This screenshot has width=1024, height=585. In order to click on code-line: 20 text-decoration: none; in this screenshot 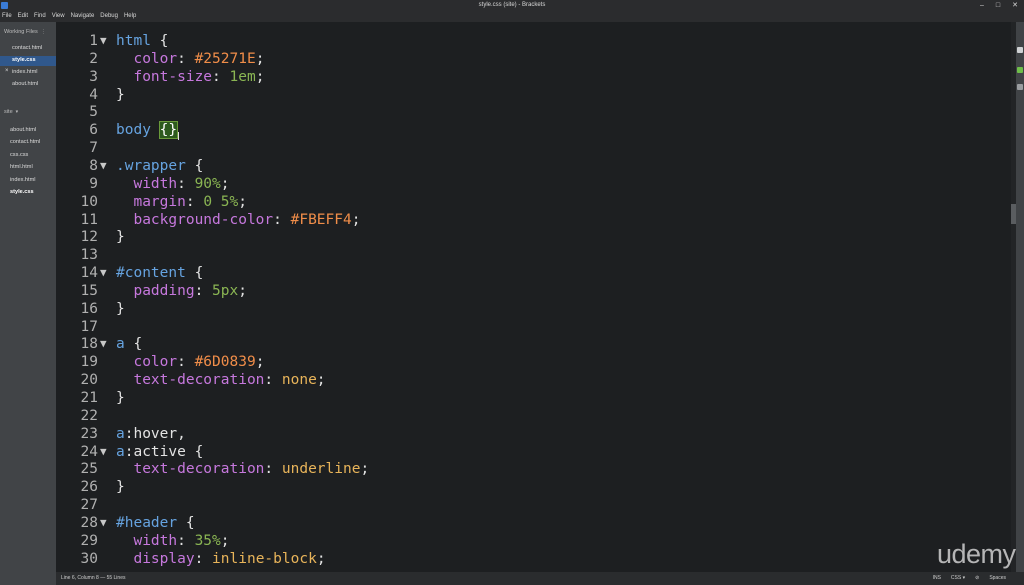, I will do `click(533, 380)`.